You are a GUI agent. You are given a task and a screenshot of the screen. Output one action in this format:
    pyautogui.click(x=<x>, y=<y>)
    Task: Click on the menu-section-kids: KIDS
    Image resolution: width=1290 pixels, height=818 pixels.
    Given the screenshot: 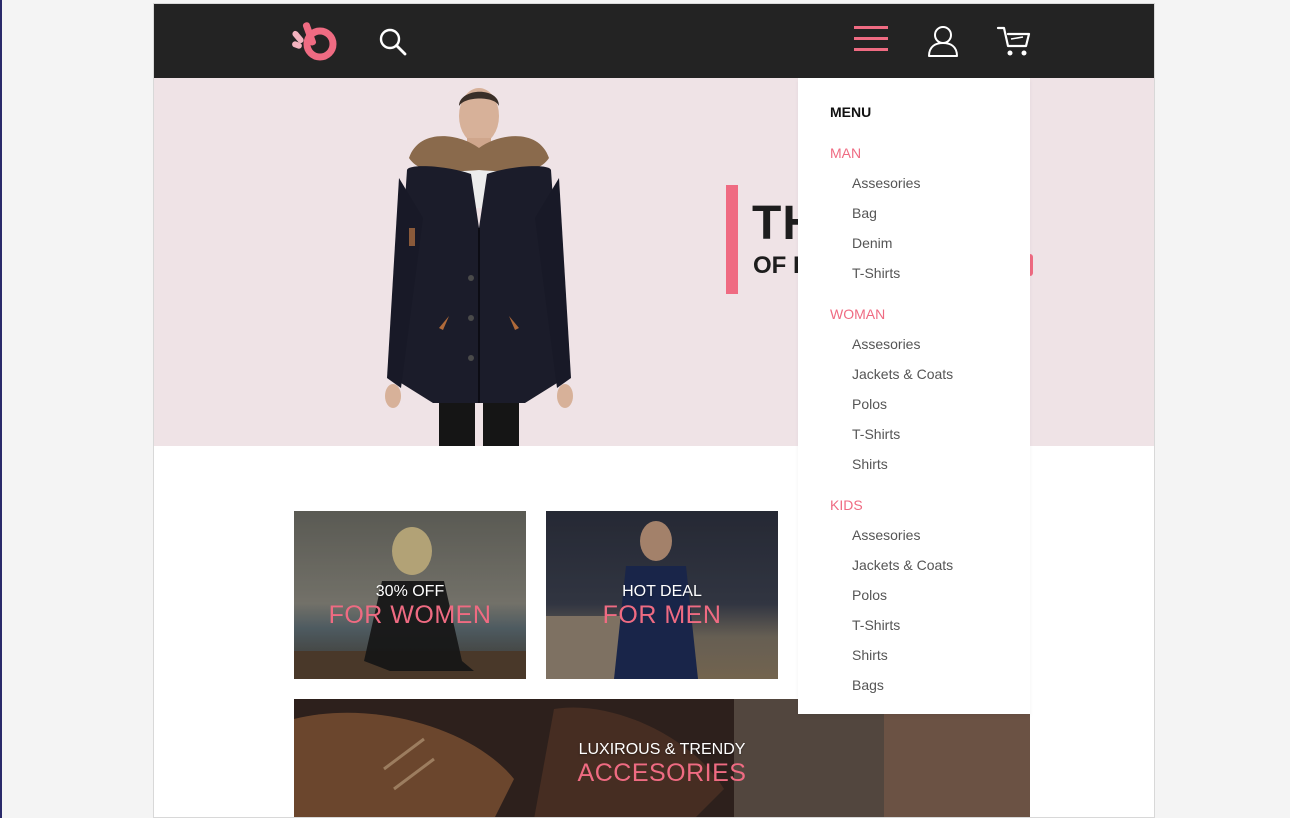 What is the action you would take?
    pyautogui.click(x=846, y=505)
    